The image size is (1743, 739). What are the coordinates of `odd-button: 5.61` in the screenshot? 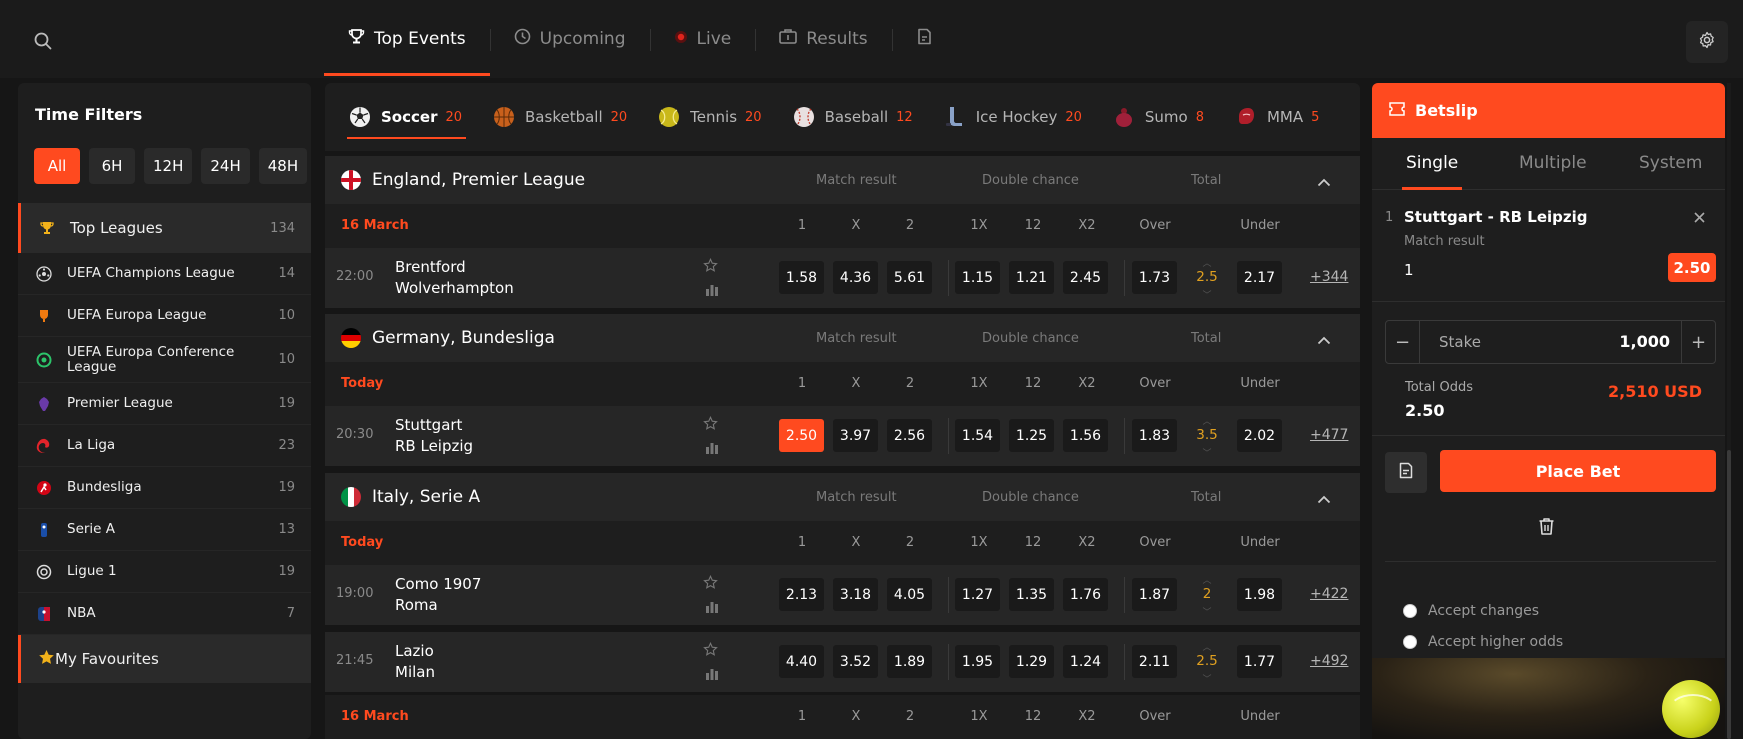 It's located at (909, 277).